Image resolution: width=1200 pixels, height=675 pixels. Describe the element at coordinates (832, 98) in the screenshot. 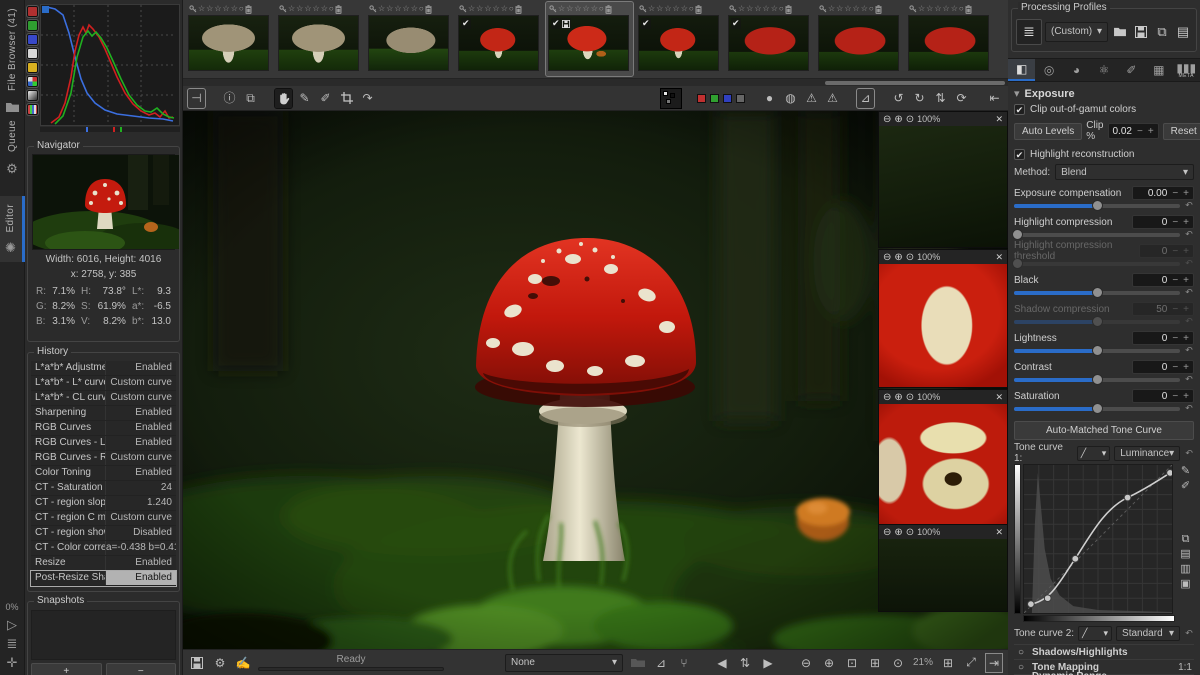

I see `highlight-clipping-button: ⚠` at that location.